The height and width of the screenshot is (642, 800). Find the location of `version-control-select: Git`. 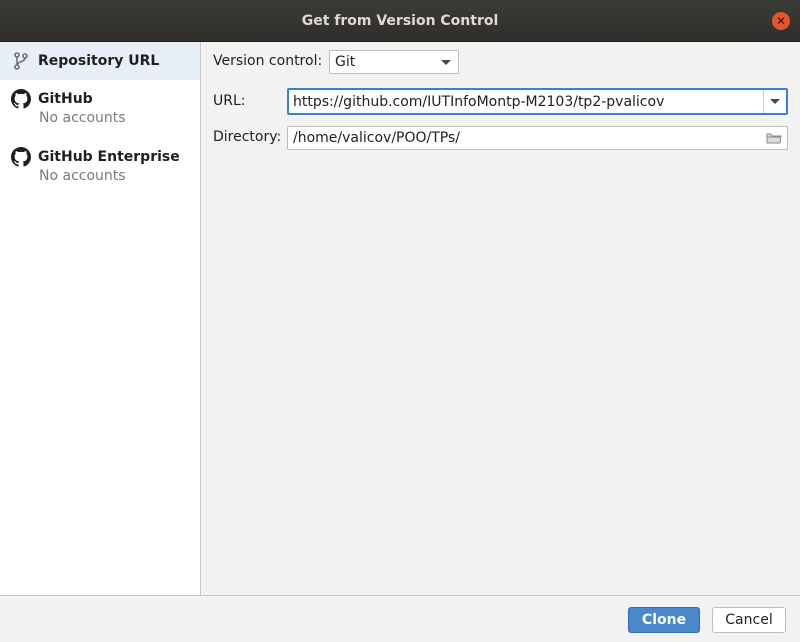

version-control-select: Git is located at coordinates (394, 62).